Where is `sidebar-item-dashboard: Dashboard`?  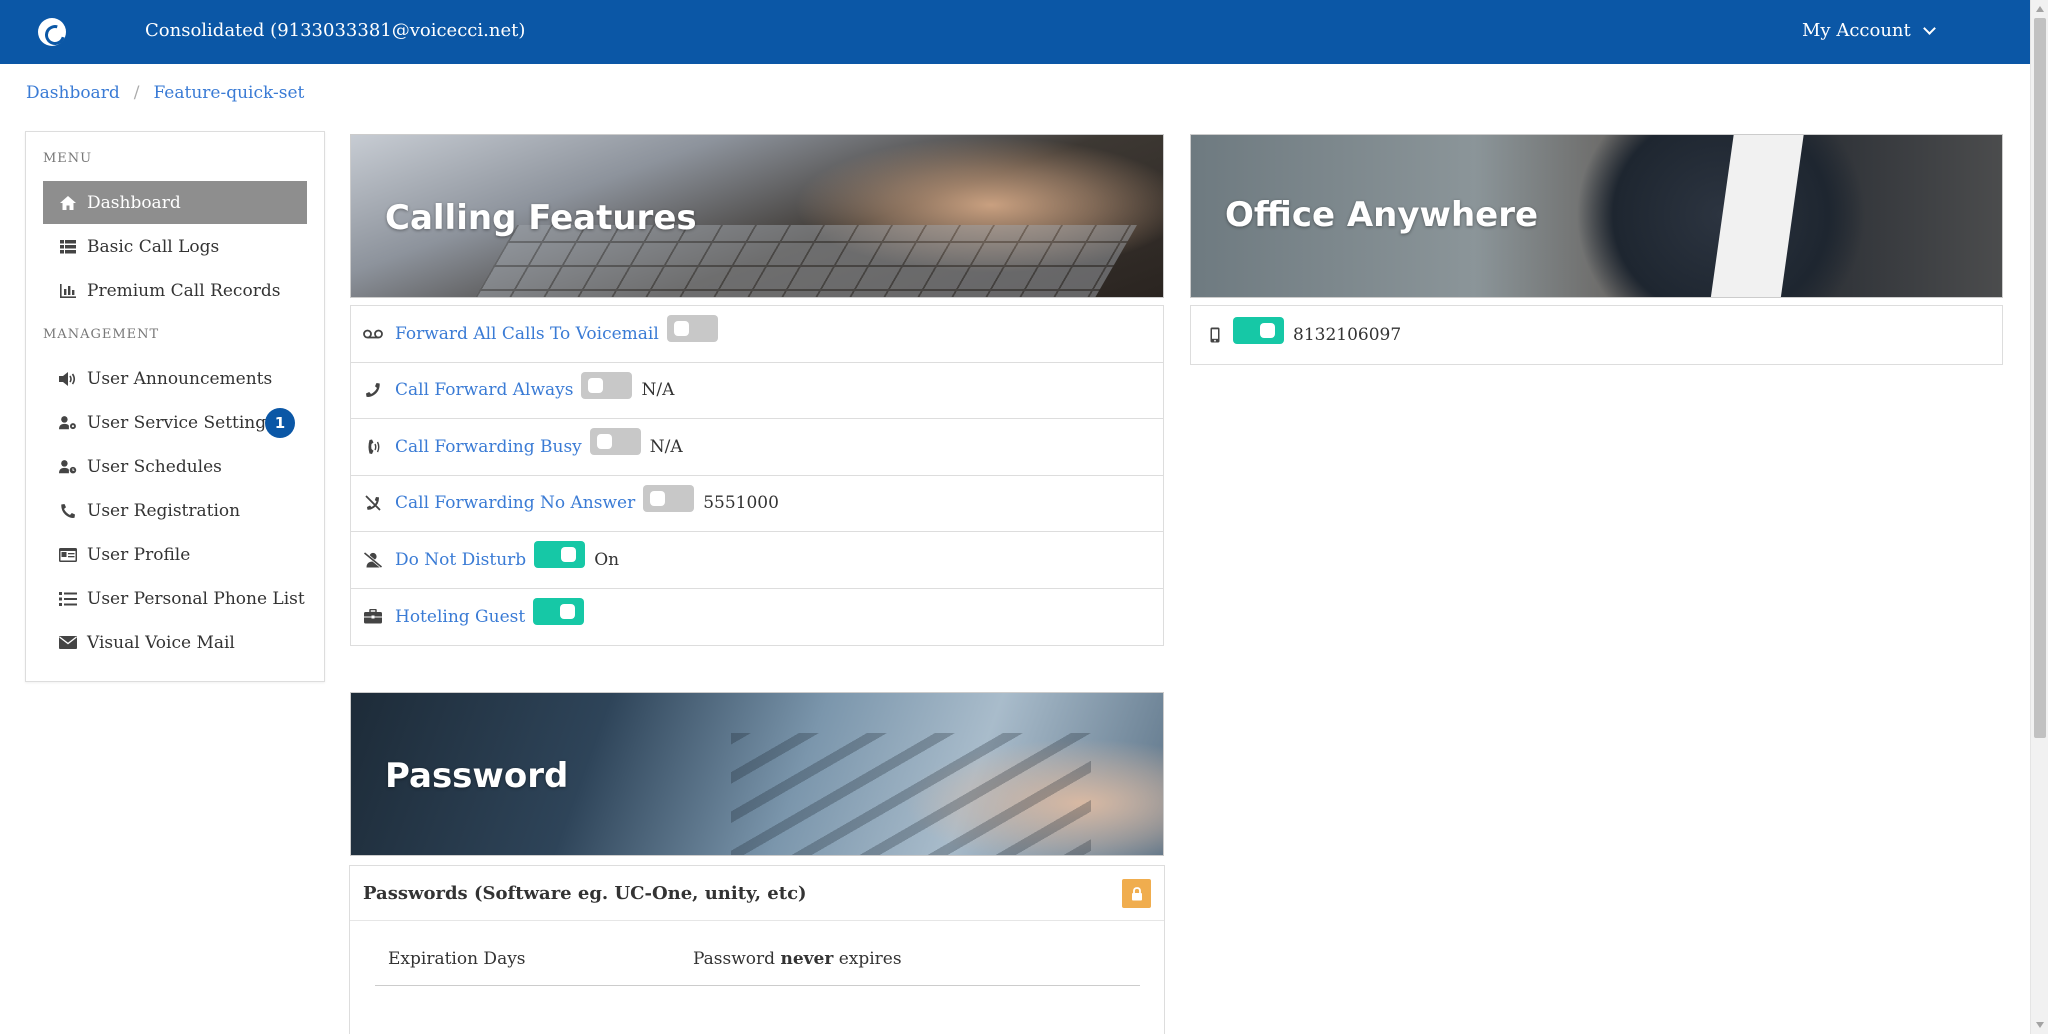
sidebar-item-dashboard: Dashboard is located at coordinates (175, 202).